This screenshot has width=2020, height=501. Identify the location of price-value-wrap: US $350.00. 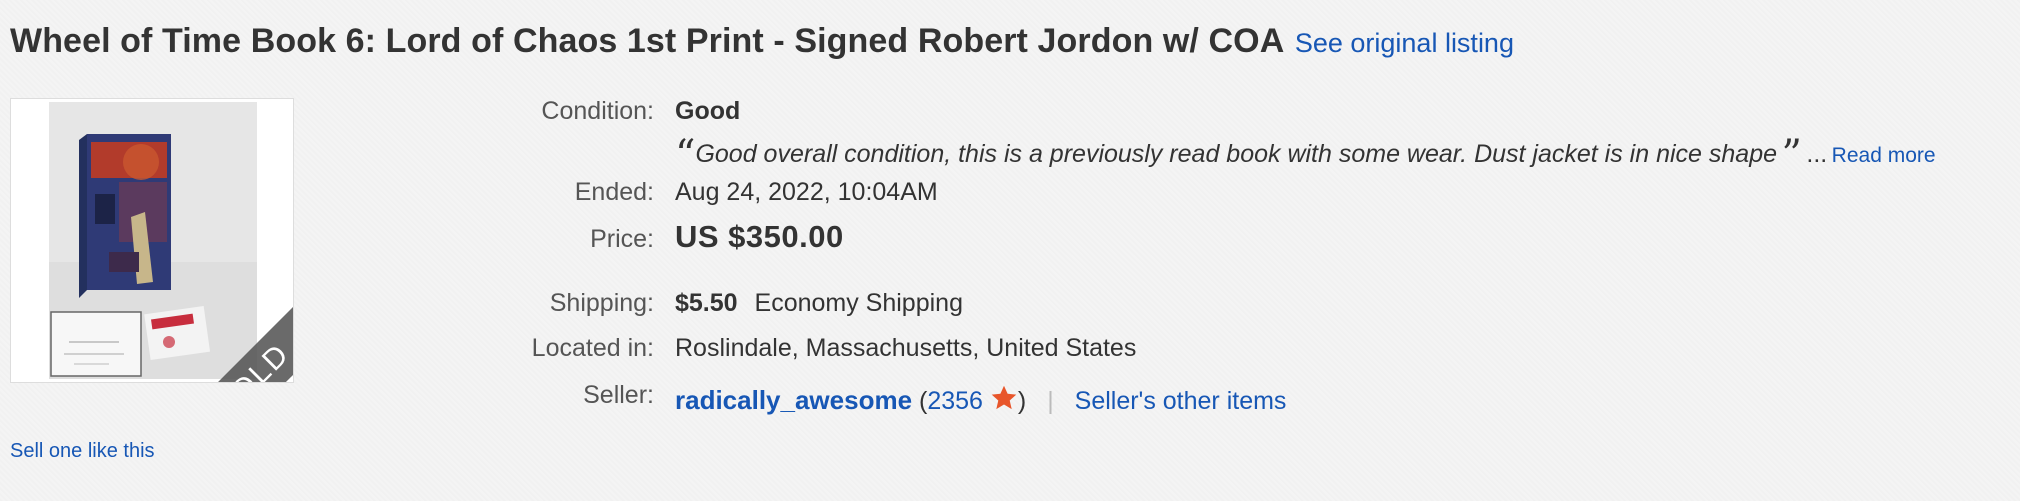
(759, 237).